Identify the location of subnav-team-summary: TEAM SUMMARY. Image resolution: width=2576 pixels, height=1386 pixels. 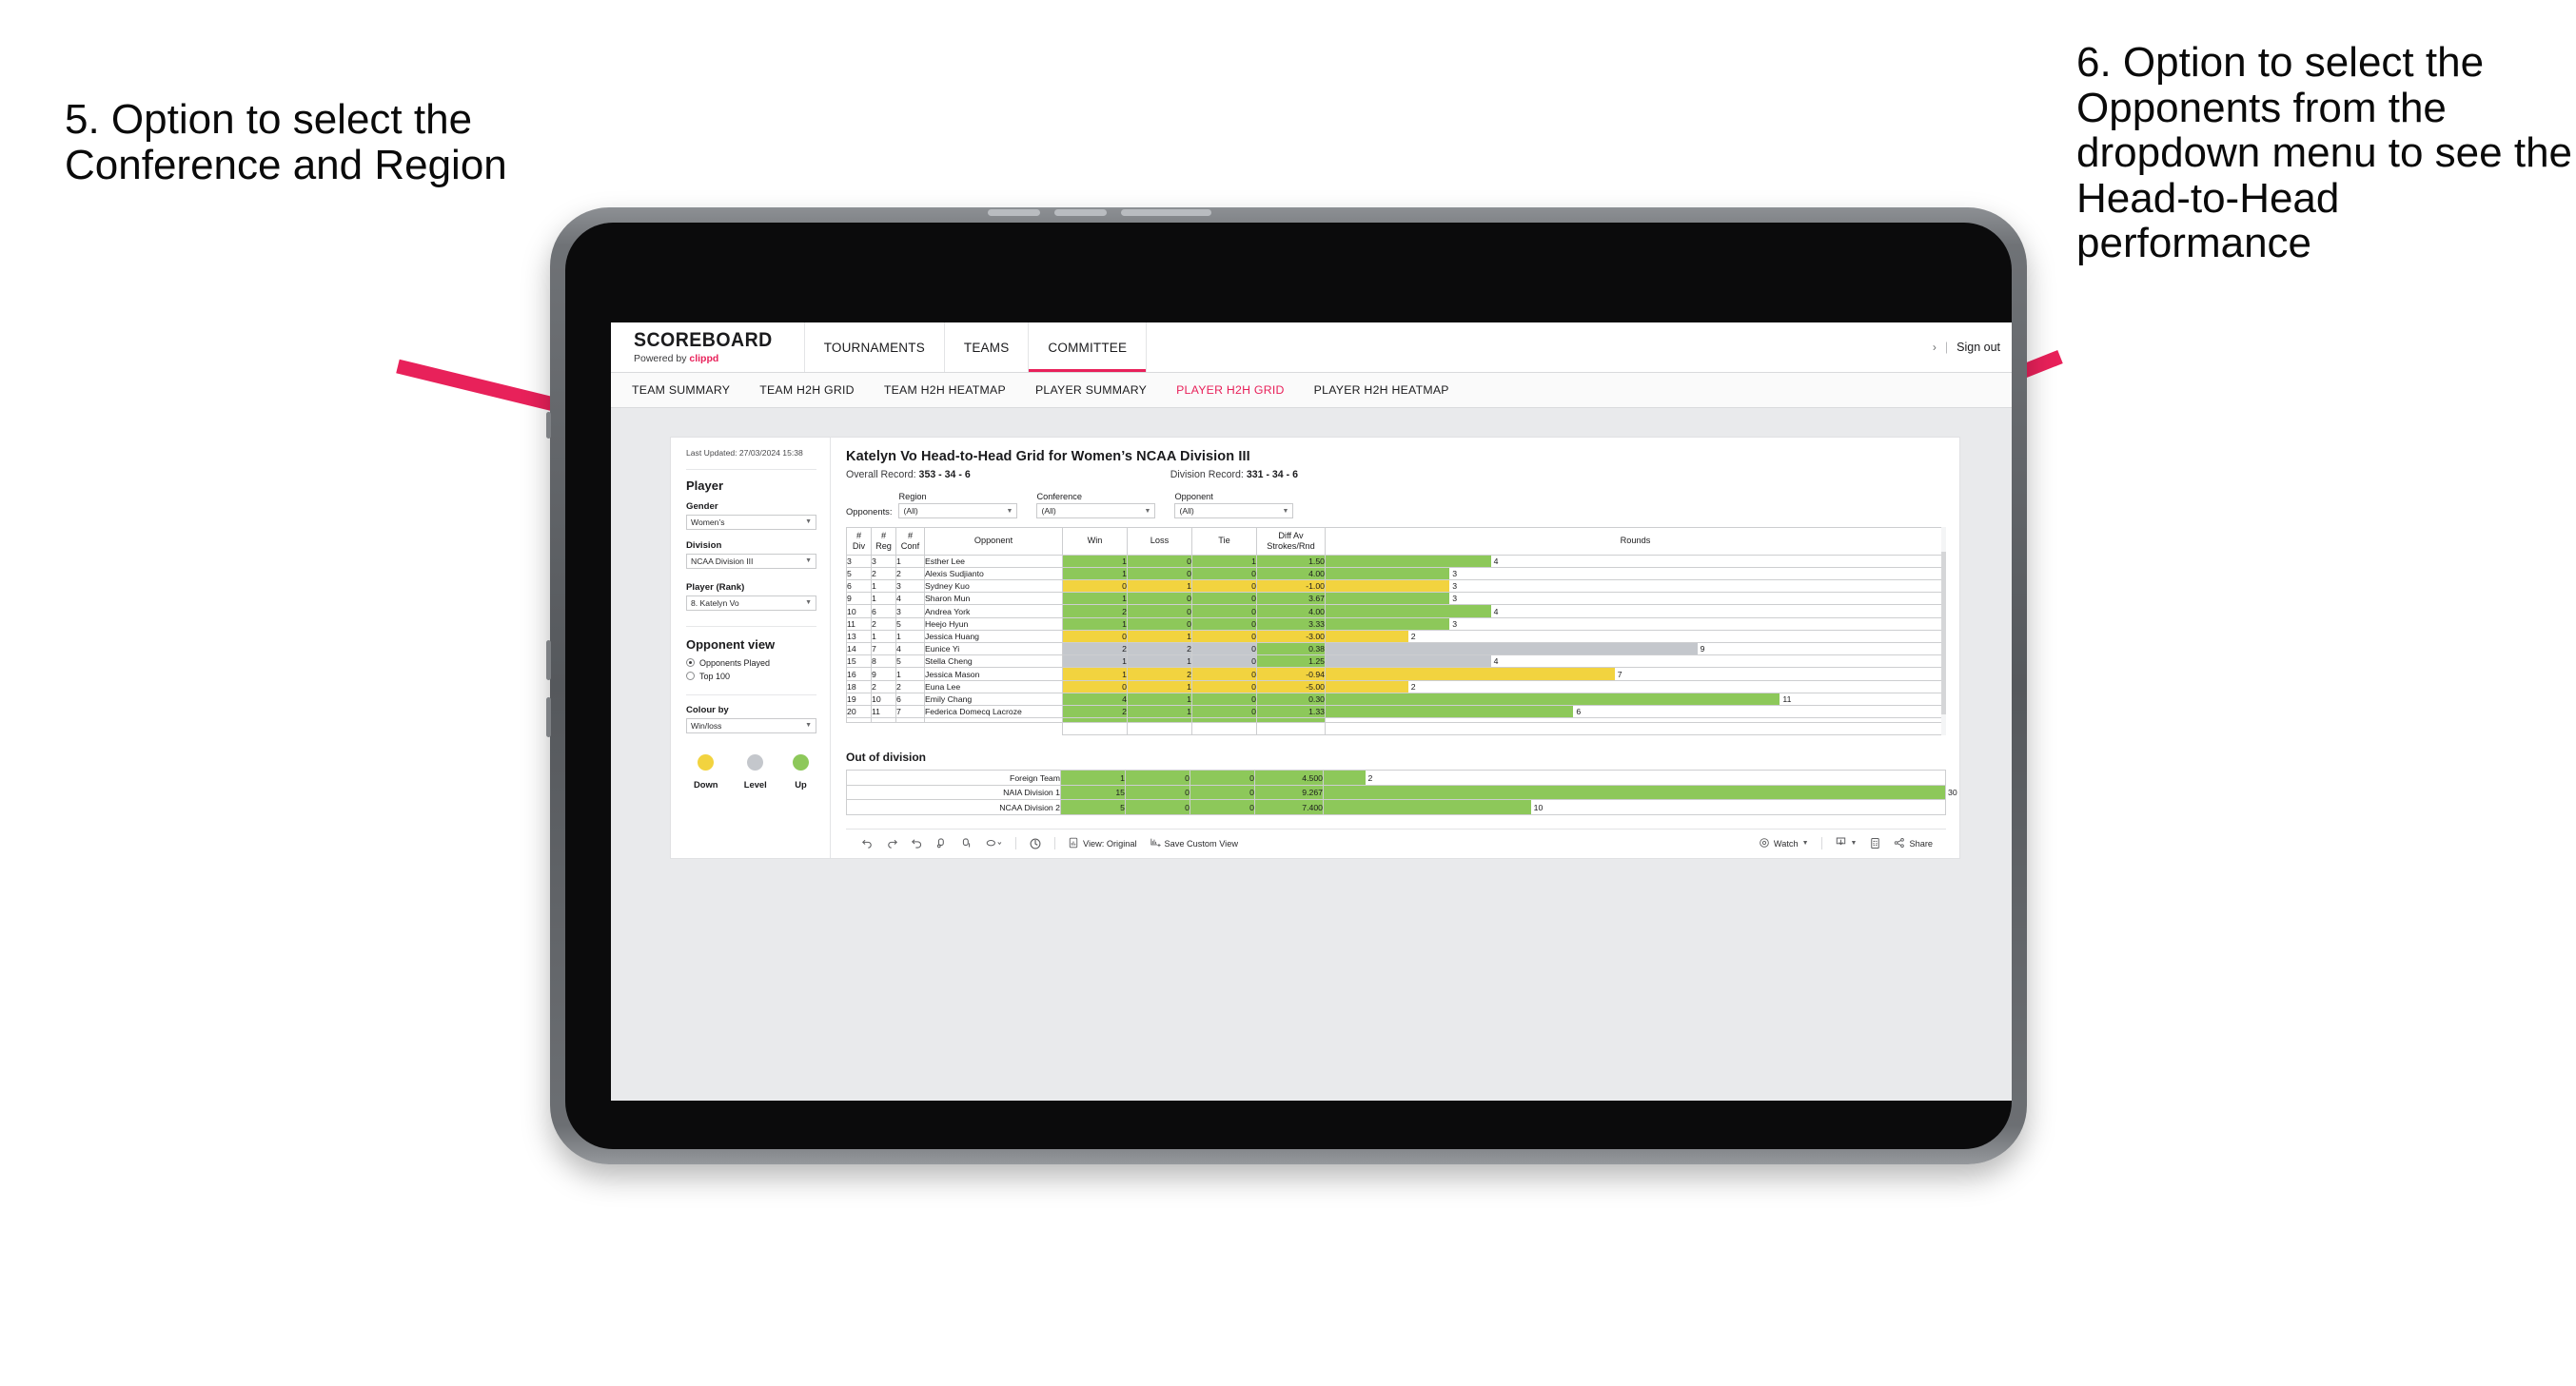
(681, 390).